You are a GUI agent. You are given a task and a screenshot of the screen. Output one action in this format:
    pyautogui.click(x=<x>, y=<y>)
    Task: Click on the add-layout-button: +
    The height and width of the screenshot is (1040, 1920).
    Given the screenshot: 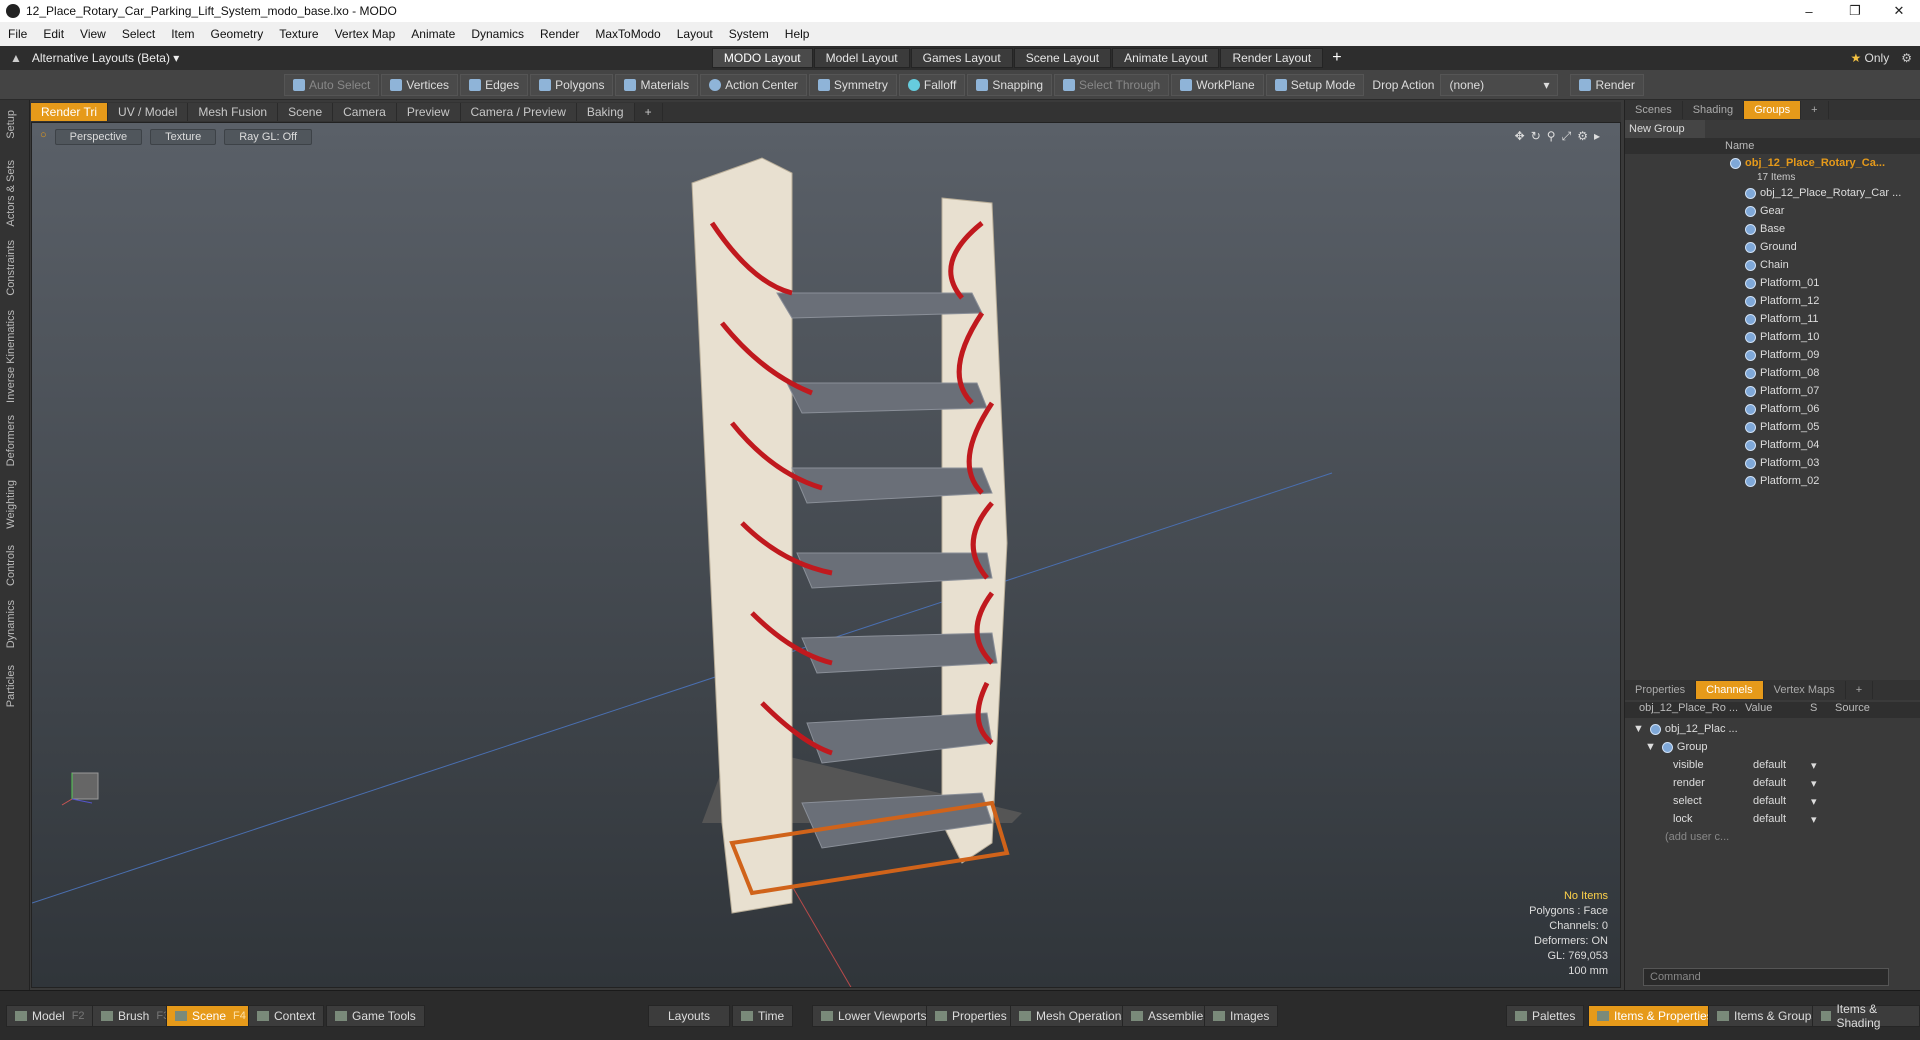 What is the action you would take?
    pyautogui.click(x=1336, y=58)
    